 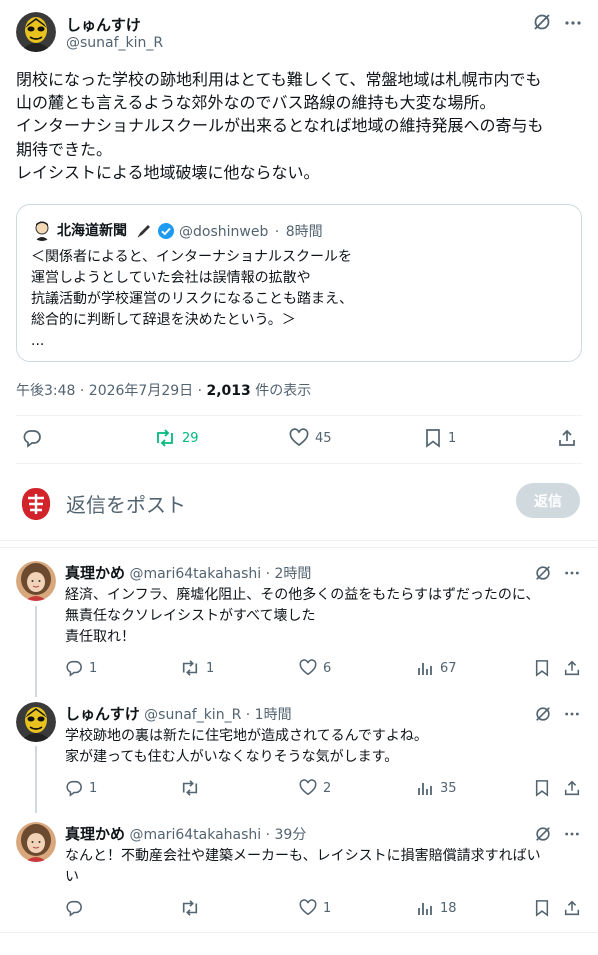 I want to click on main-post-header: しゅんすけ @sunaf_kin_R, so click(x=299, y=34).